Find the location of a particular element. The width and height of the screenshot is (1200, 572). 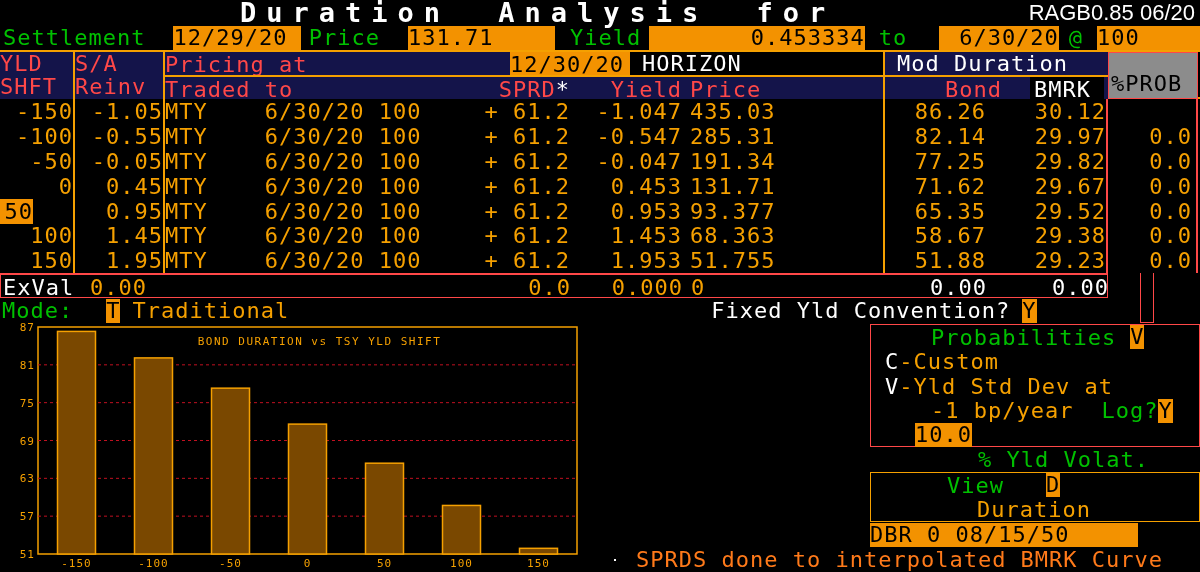

yield-field: 0.453334 is located at coordinates (757, 37).